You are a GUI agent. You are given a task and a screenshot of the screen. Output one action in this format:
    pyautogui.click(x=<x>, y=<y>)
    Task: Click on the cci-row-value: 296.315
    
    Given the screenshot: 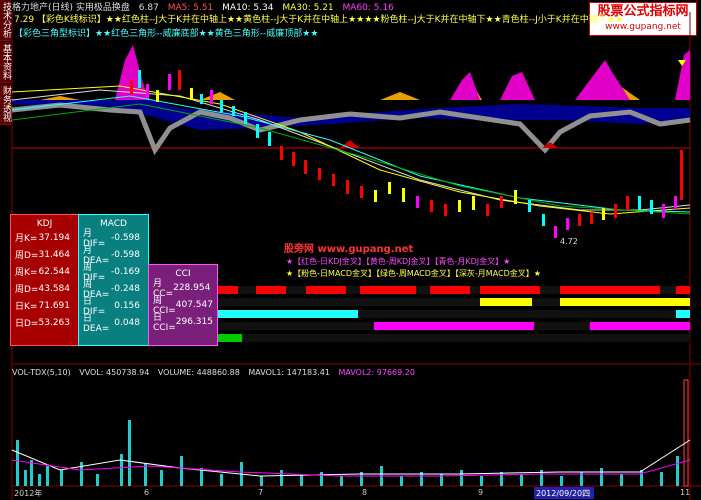 What is the action you would take?
    pyautogui.click(x=194, y=321)
    